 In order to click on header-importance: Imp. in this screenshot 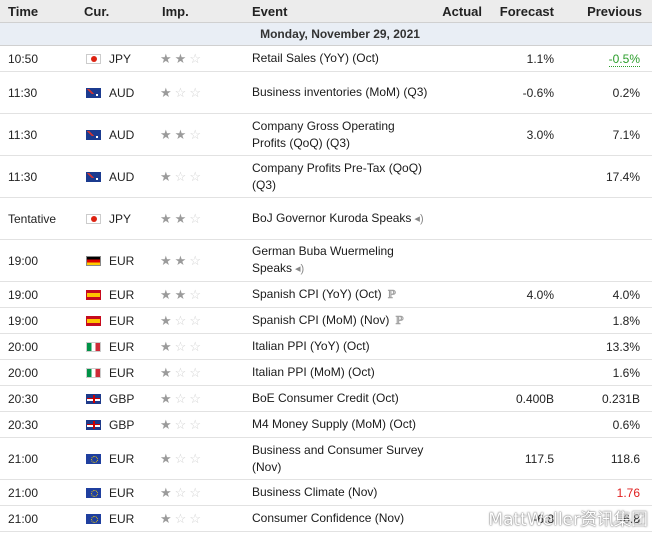, I will do `click(201, 11)`.